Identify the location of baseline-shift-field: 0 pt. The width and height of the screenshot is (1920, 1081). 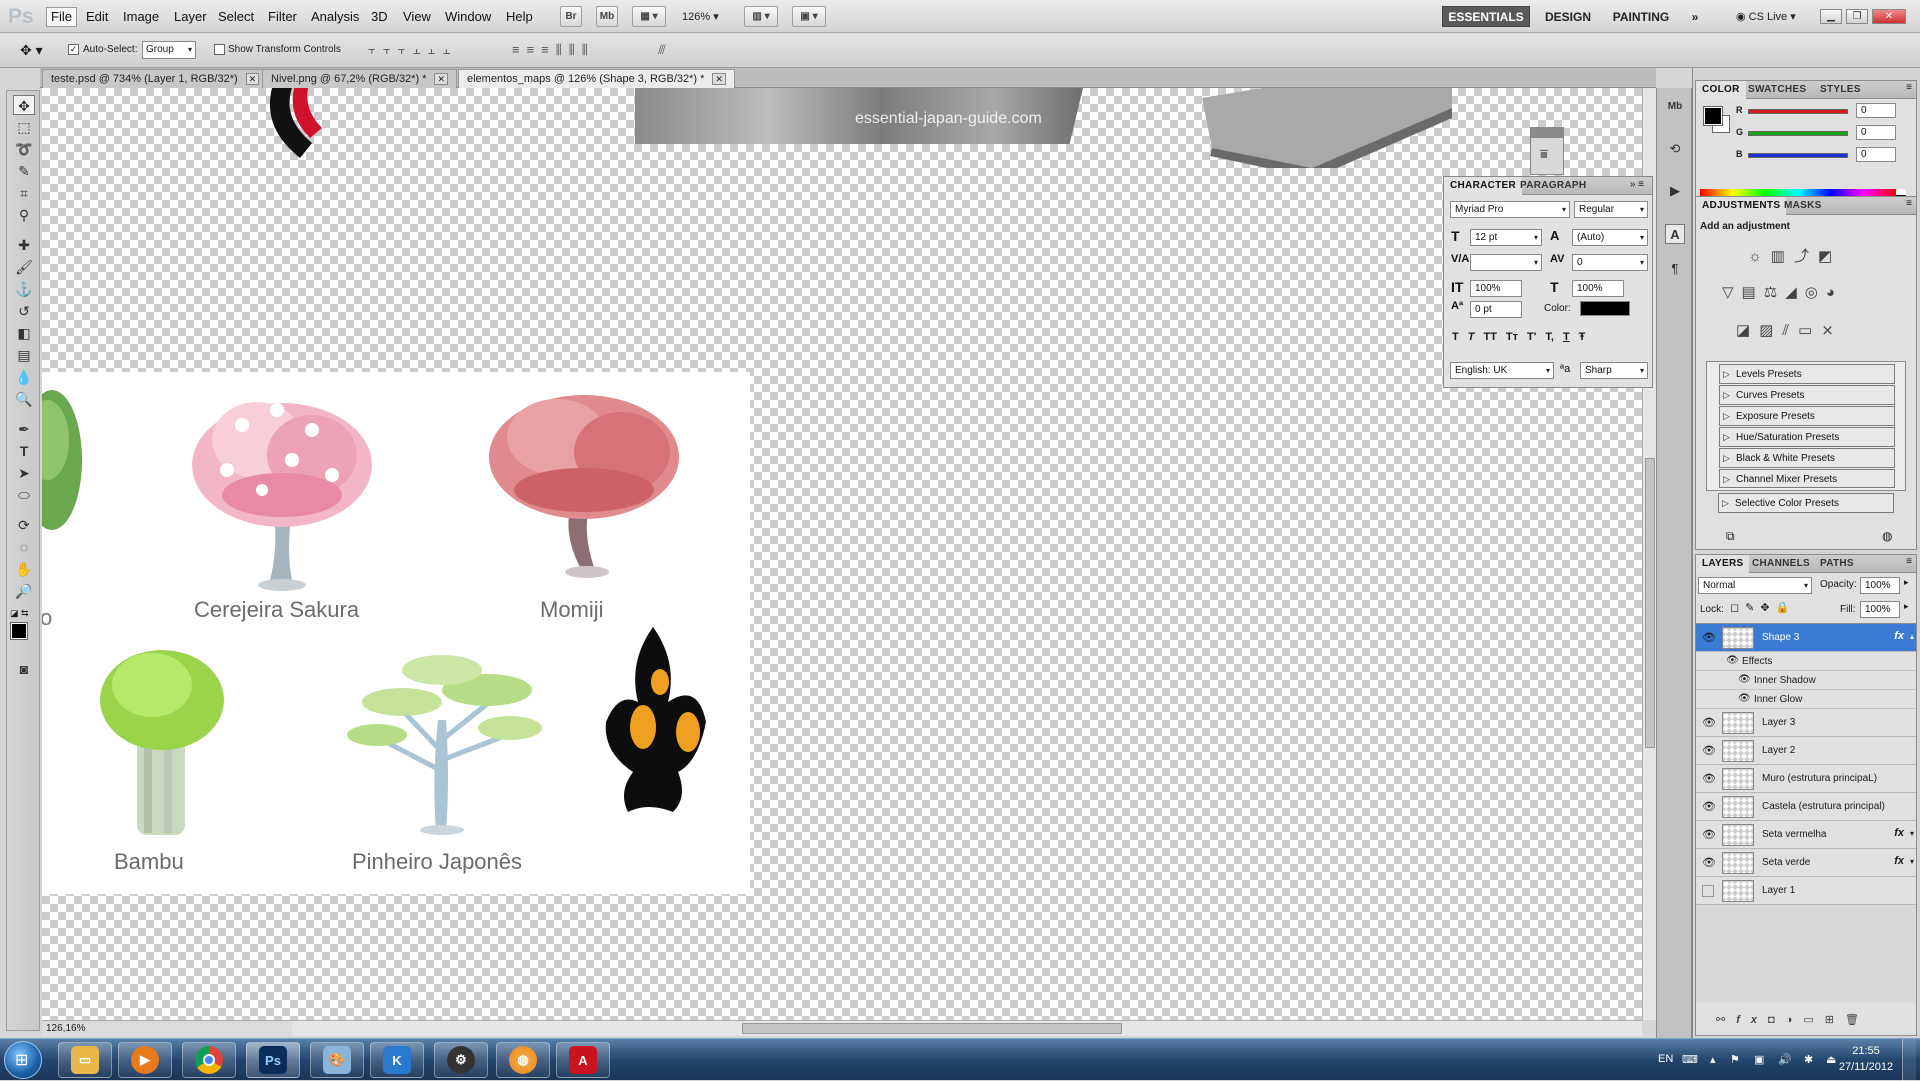
(1496, 309).